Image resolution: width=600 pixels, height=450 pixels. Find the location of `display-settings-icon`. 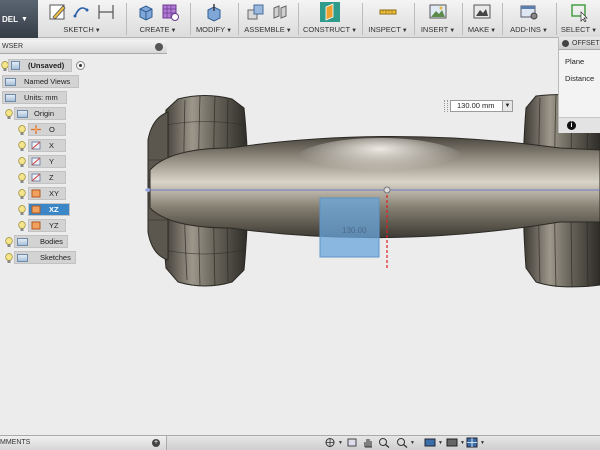

display-settings-icon is located at coordinates (430, 442).